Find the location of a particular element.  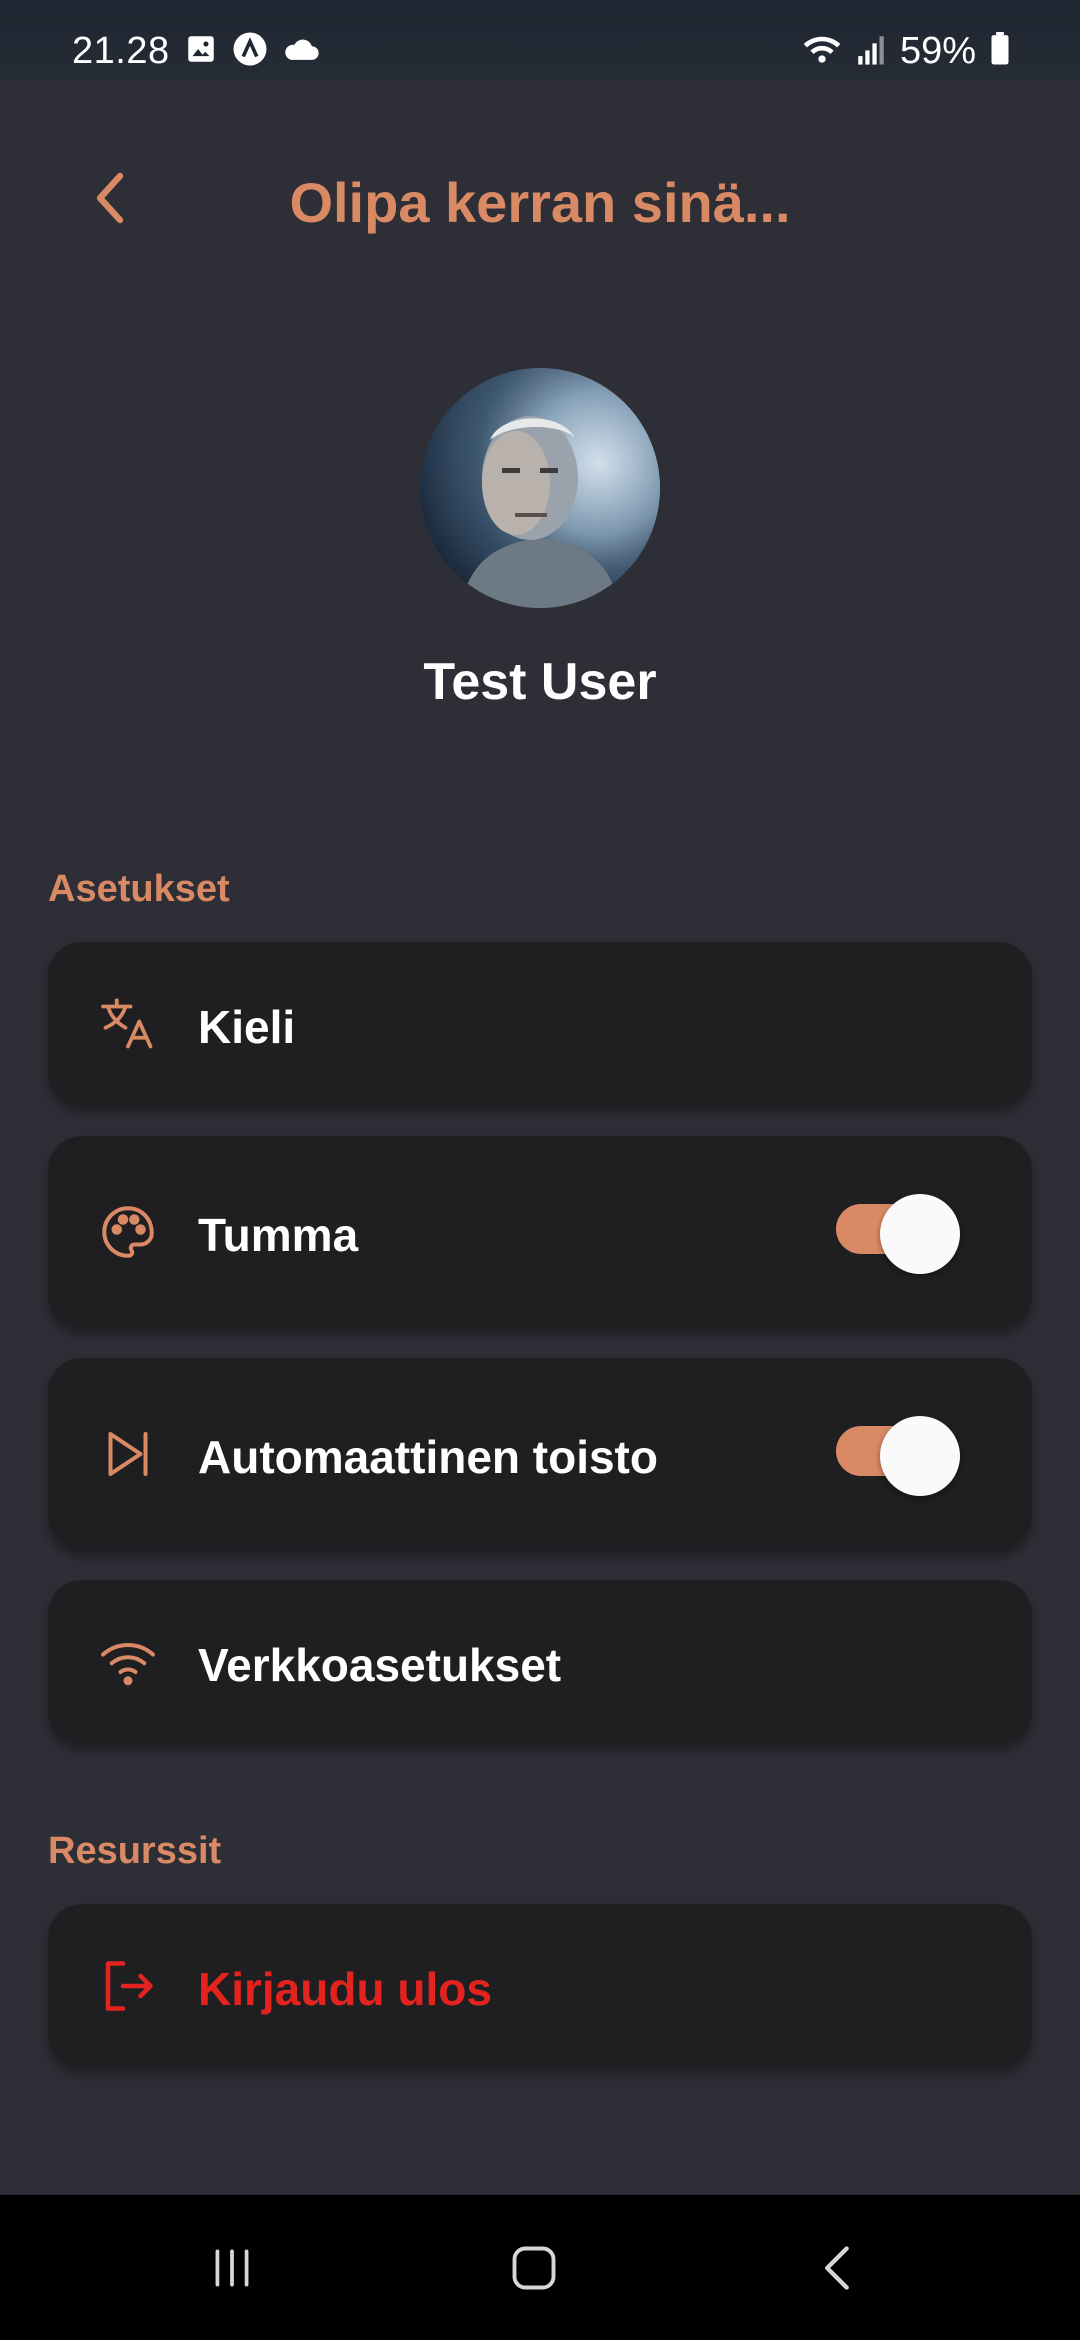

signal-icon is located at coordinates (871, 51).